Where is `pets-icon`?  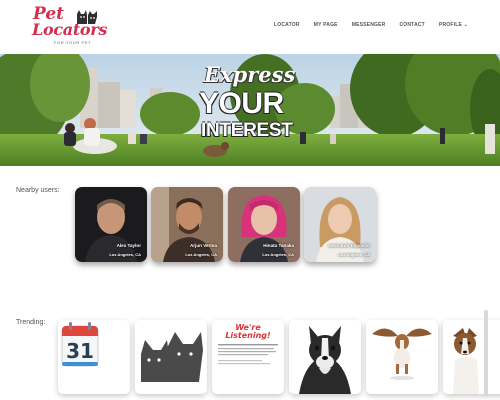 pets-icon is located at coordinates (172, 357).